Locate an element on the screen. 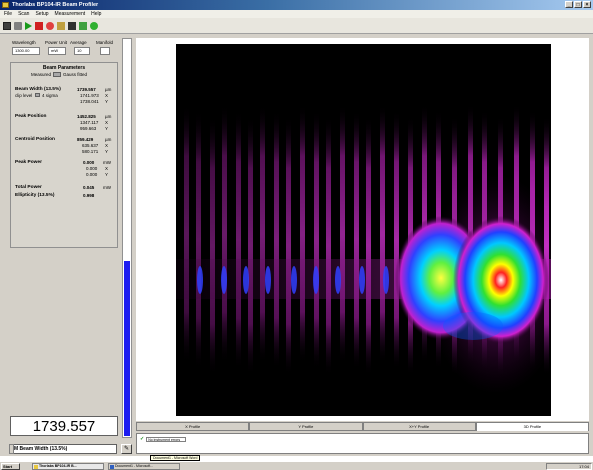 The width and height of the screenshot is (593, 470). pencil-button: ✎ is located at coordinates (126, 449).